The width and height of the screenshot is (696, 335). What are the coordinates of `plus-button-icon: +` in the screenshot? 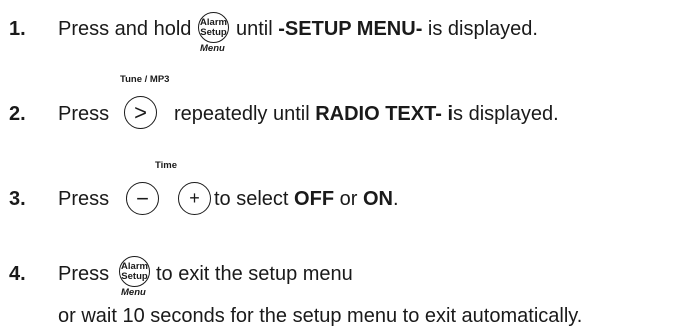 It's located at (194, 198).